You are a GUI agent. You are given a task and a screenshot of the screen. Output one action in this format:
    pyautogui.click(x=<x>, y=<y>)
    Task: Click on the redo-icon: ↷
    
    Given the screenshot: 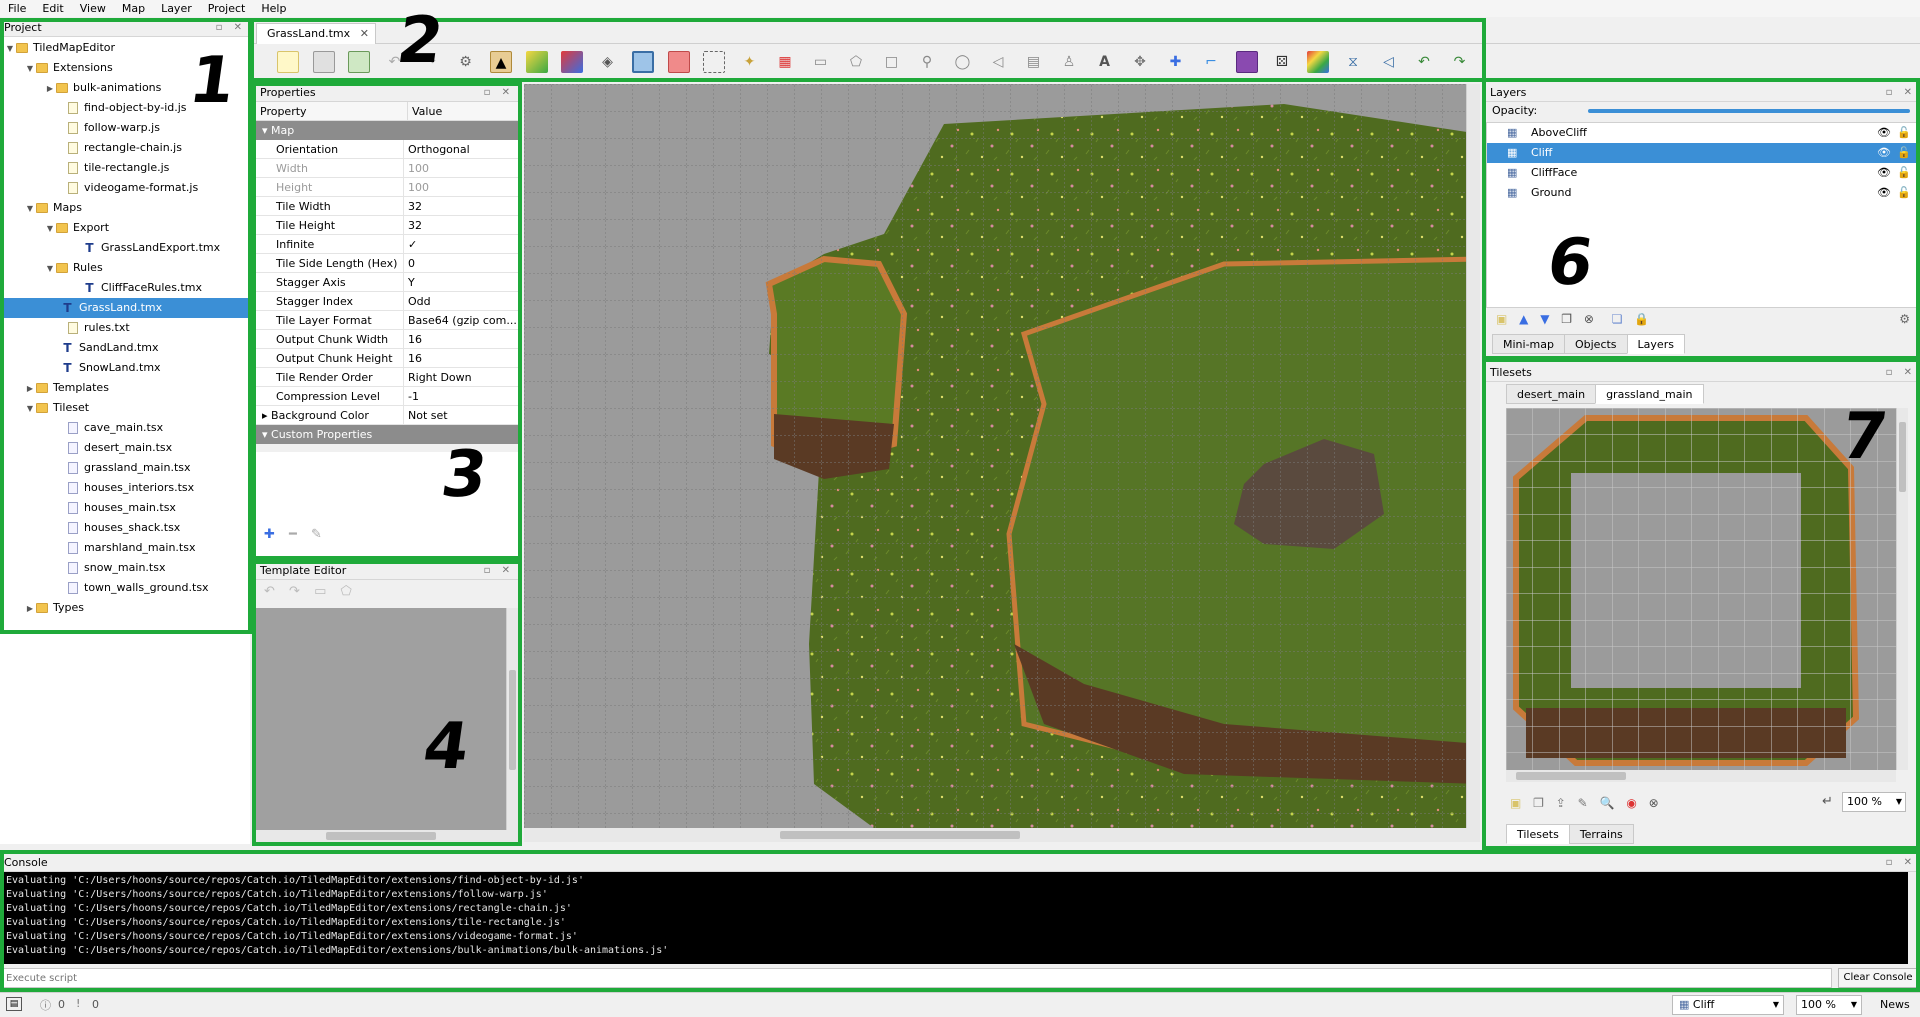 What is the action you would take?
    pyautogui.click(x=294, y=591)
    